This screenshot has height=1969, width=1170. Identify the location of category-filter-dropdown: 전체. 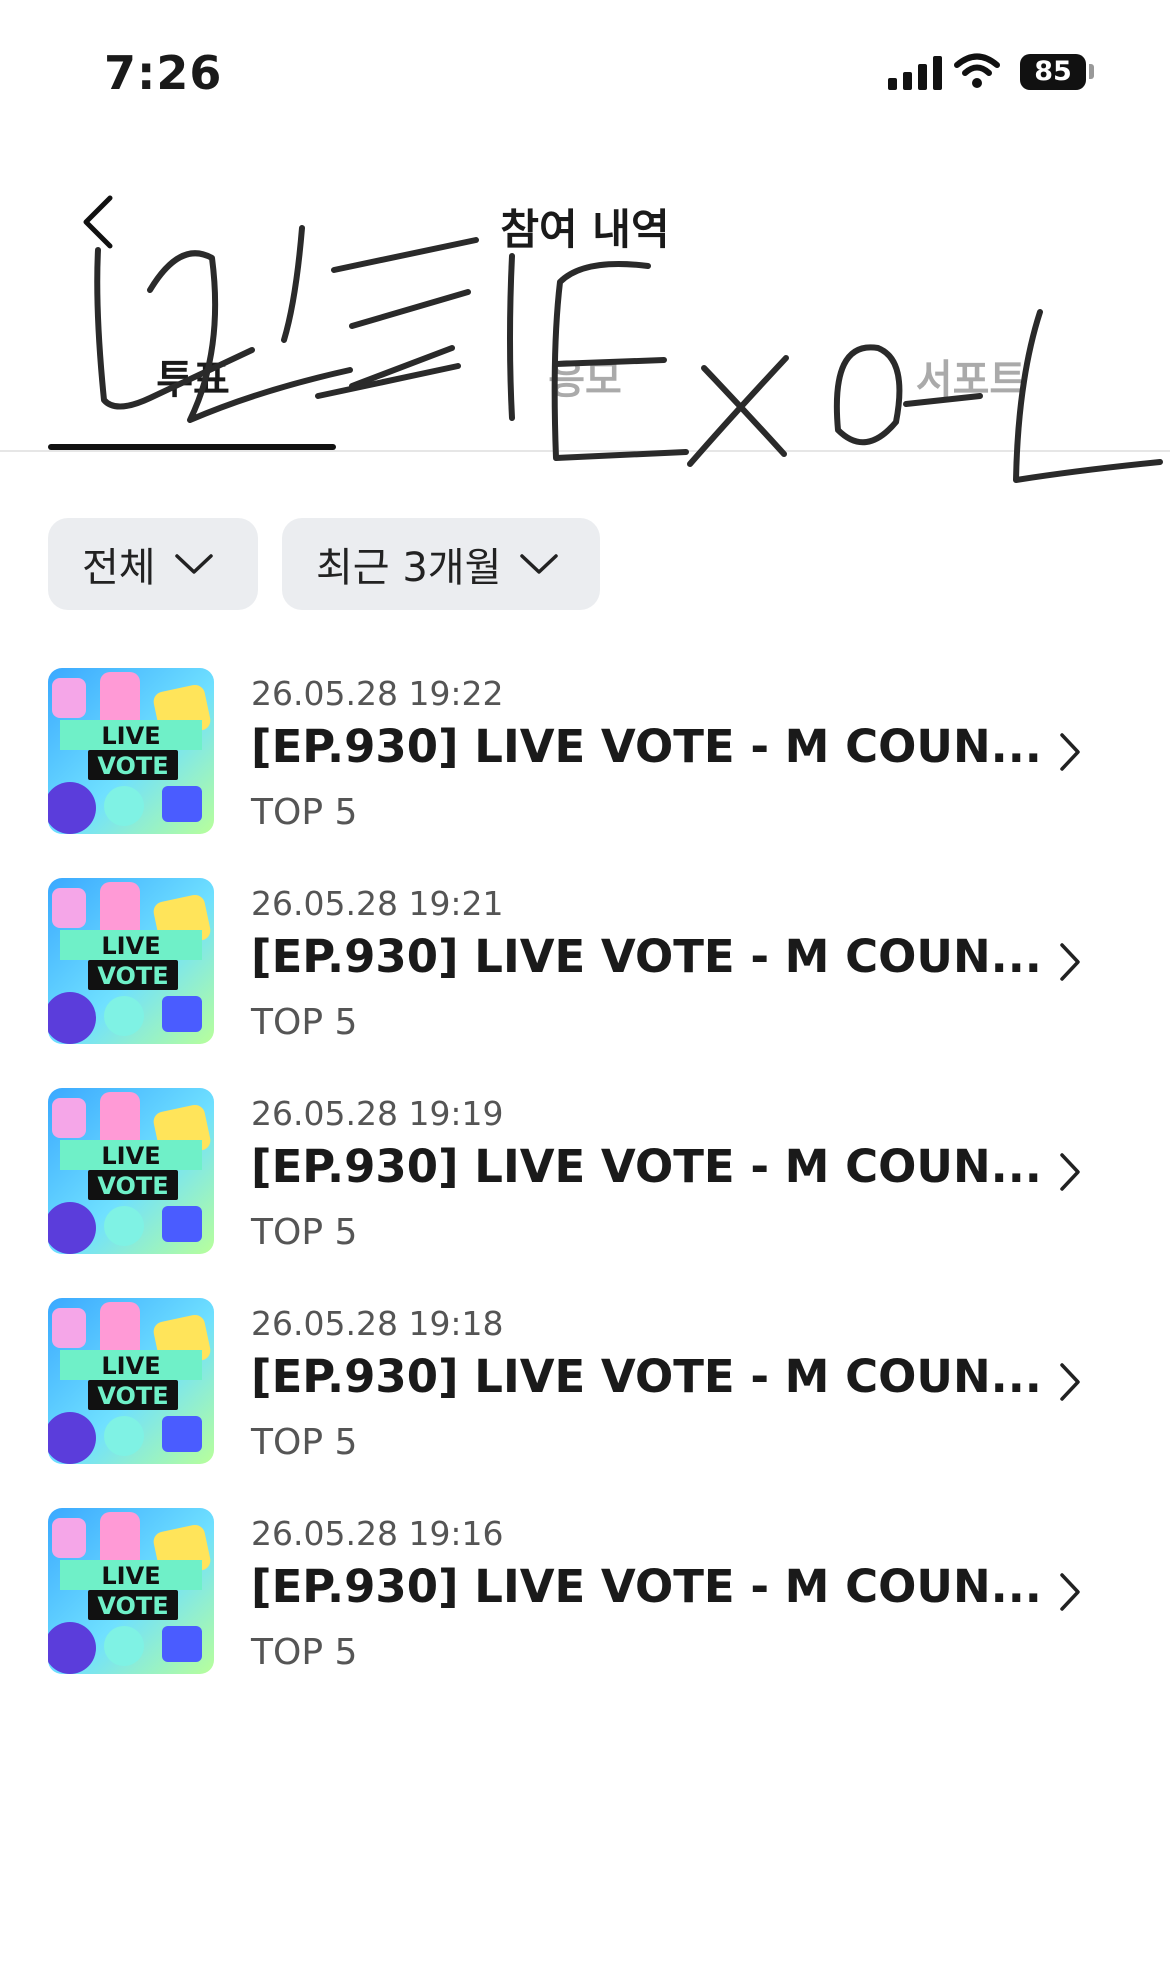
(153, 564).